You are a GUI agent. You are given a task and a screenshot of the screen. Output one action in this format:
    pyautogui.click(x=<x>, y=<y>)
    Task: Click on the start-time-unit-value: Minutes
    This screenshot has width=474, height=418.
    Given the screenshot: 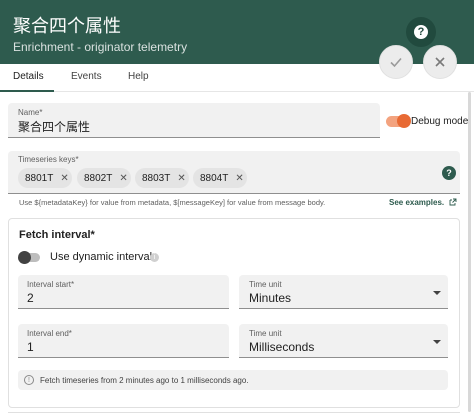 What is the action you would take?
    pyautogui.click(x=270, y=298)
    